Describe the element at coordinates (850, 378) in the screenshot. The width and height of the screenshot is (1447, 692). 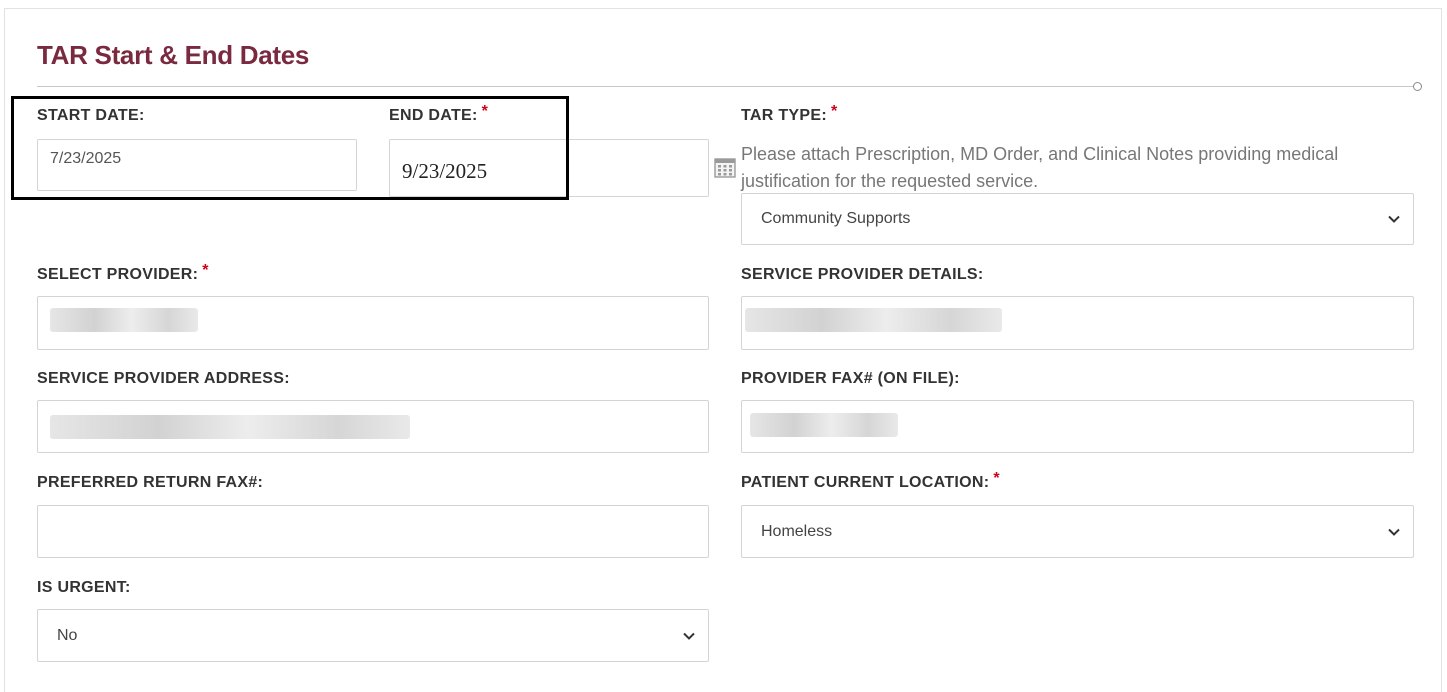
I see `provider-fax-label: PROVIDER FAX# (ON FILE):` at that location.